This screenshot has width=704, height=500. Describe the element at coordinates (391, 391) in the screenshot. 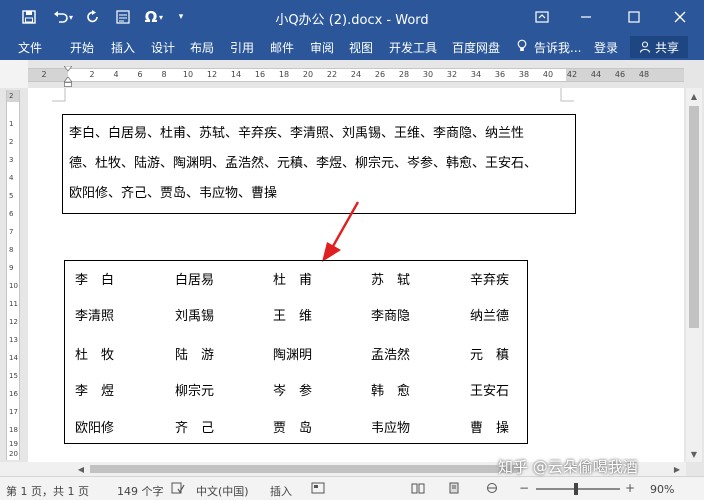

I see `table-cell: 韩 愈` at that location.